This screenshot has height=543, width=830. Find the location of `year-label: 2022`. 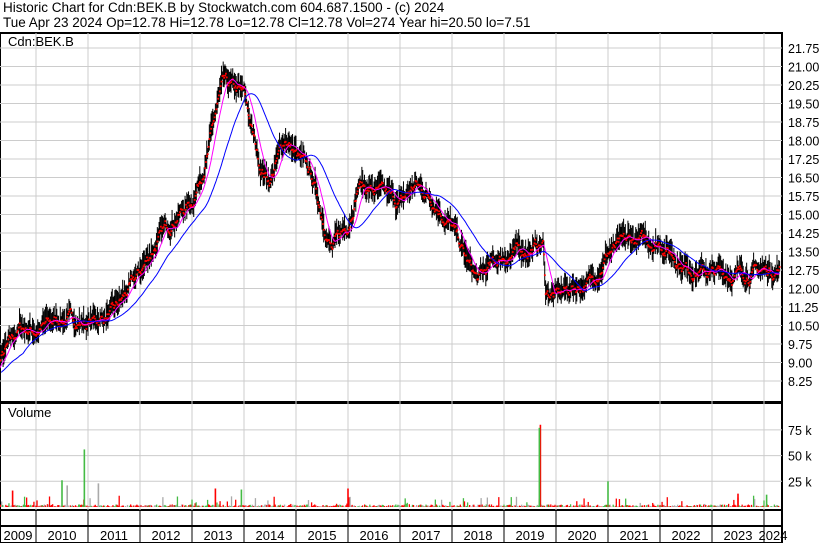

year-label: 2022 is located at coordinates (686, 535).